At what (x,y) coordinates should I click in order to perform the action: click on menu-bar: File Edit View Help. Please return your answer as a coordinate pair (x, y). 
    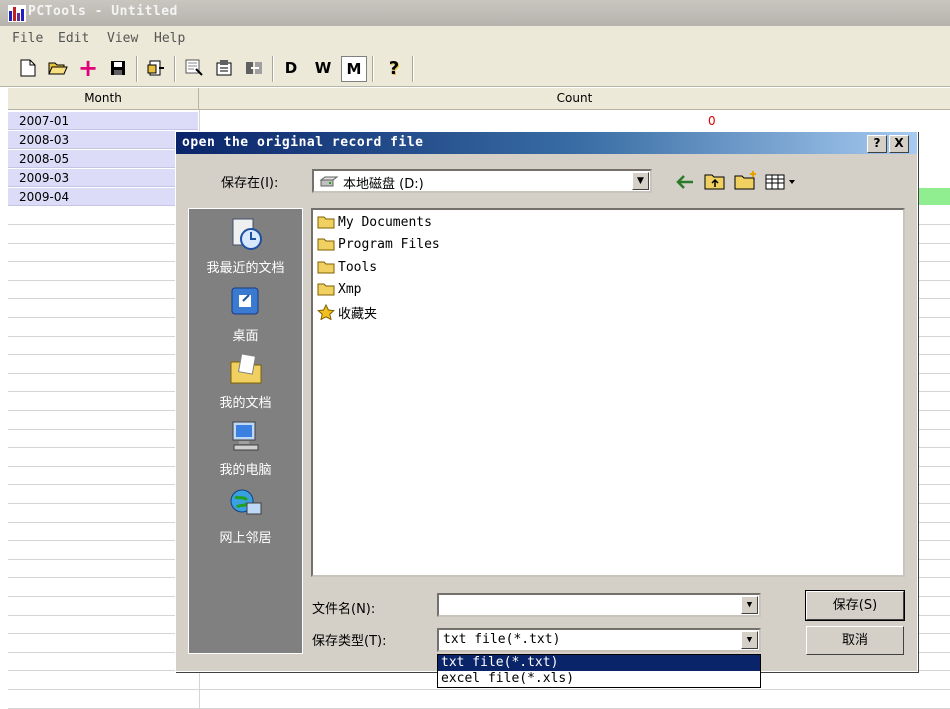
    Looking at the image, I should click on (475, 39).